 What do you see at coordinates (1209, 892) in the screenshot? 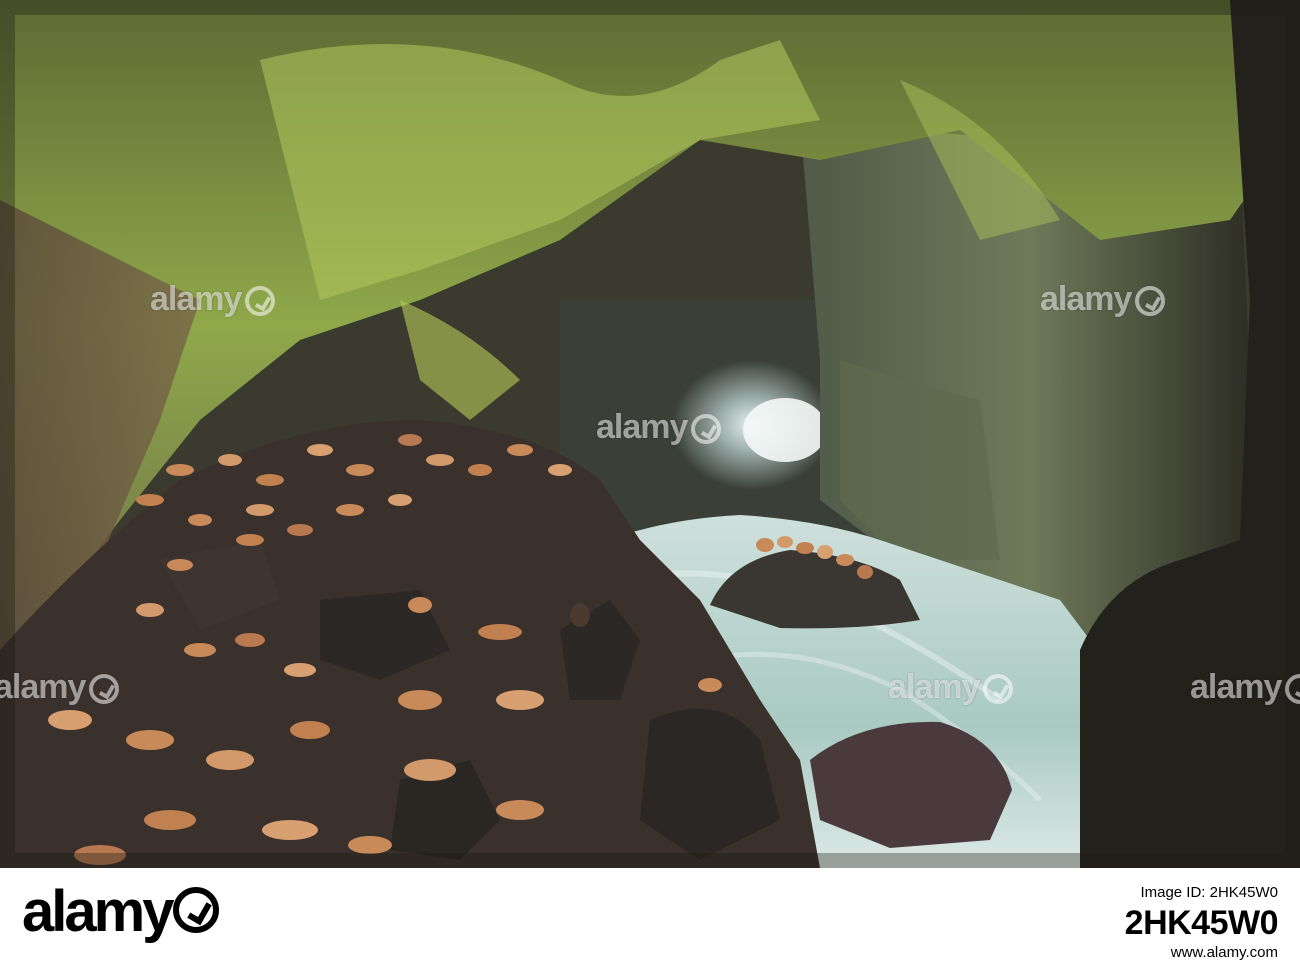
I see `image-id-label: Image ID: 2HK45W0` at bounding box center [1209, 892].